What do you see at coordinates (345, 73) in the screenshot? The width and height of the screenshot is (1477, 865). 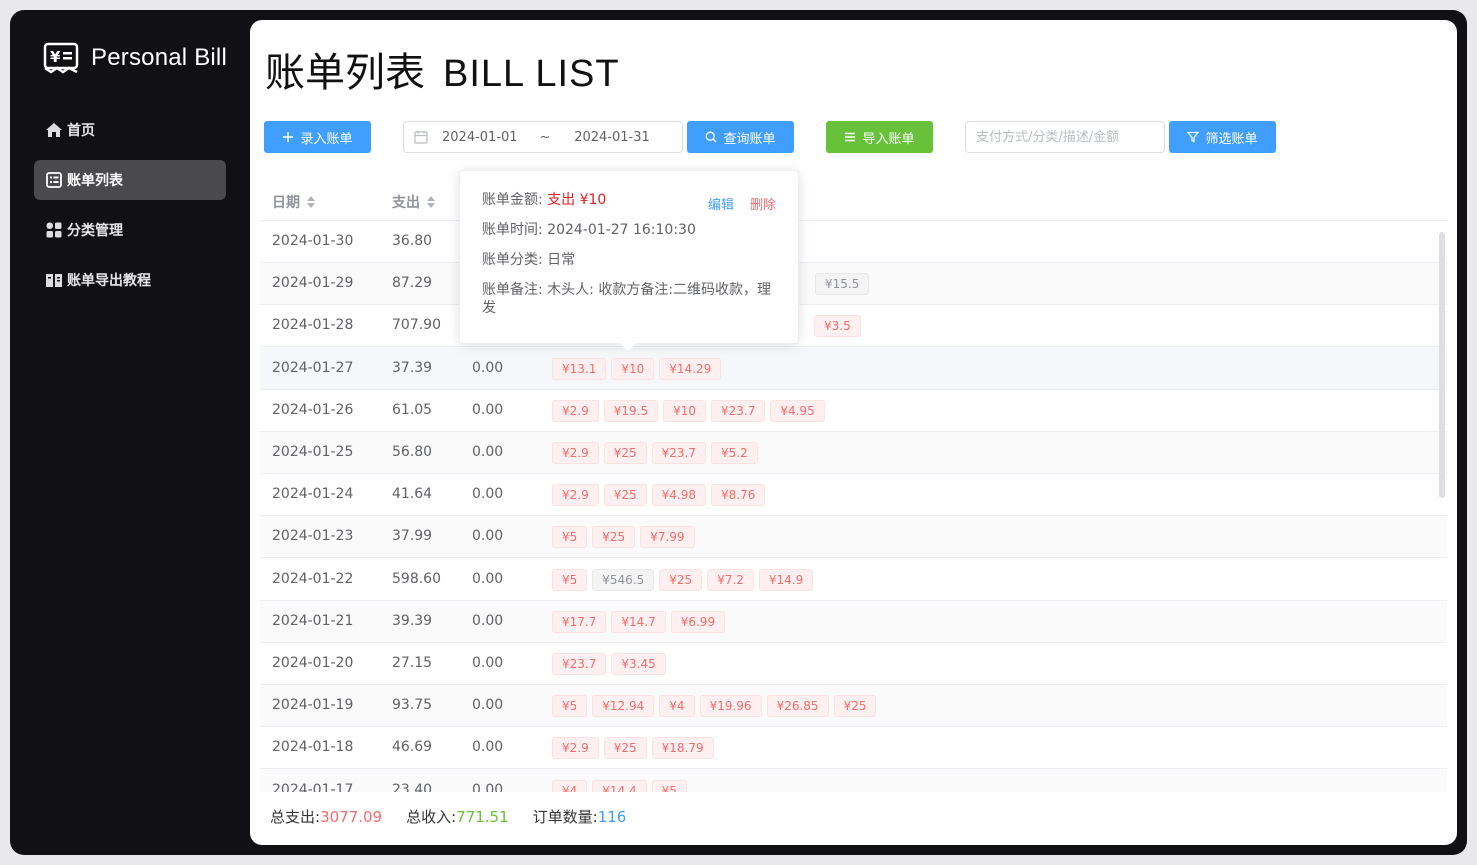 I see `page-title-cn: 账单列表` at bounding box center [345, 73].